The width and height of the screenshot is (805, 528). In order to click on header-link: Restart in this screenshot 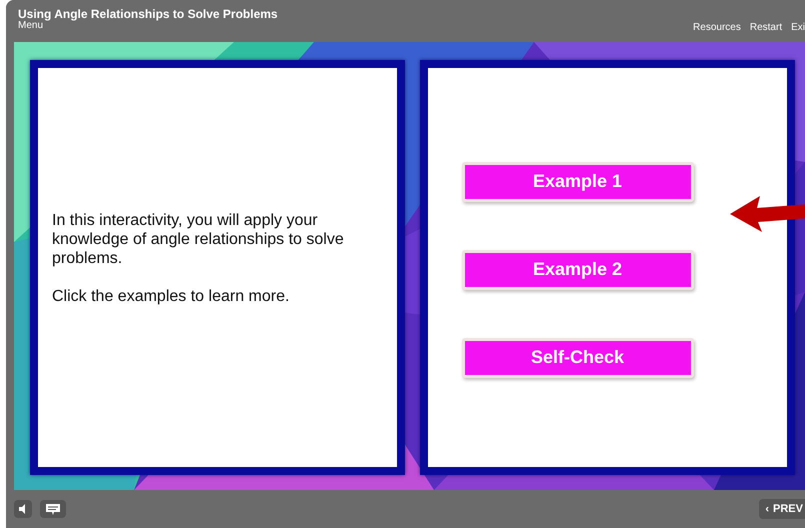, I will do `click(766, 27)`.